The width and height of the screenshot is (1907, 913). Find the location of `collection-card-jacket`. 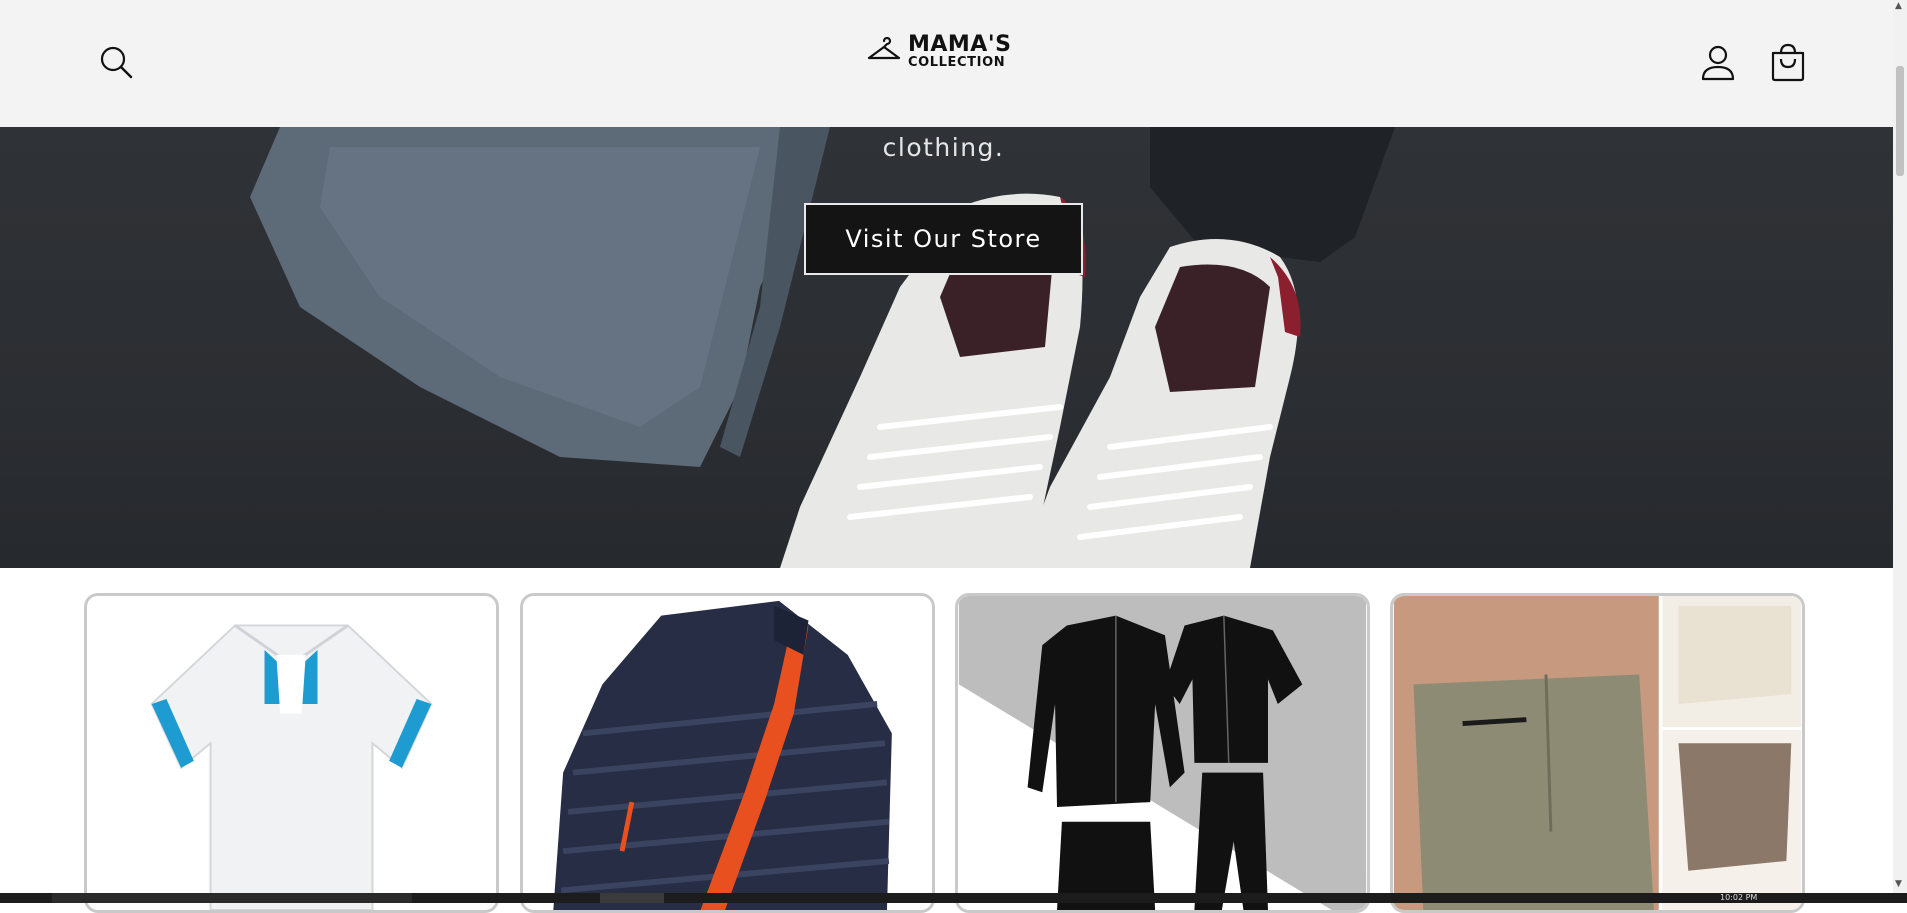

collection-card-jacket is located at coordinates (727, 753).